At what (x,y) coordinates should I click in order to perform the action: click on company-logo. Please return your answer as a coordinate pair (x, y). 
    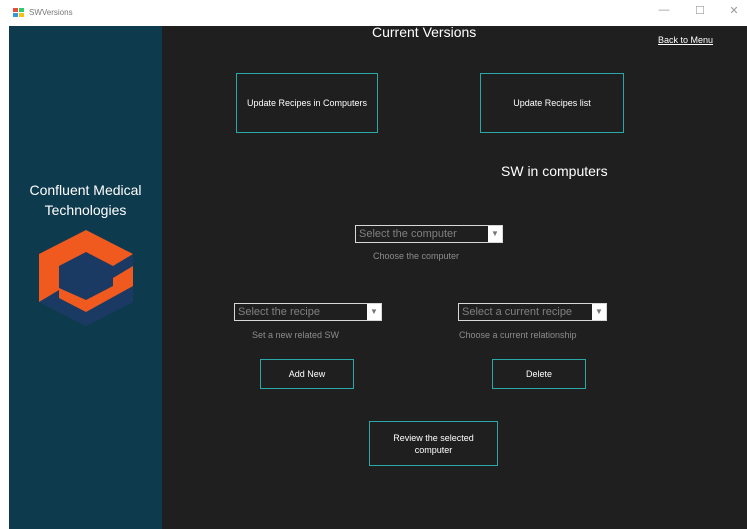
    Looking at the image, I should click on (86, 278).